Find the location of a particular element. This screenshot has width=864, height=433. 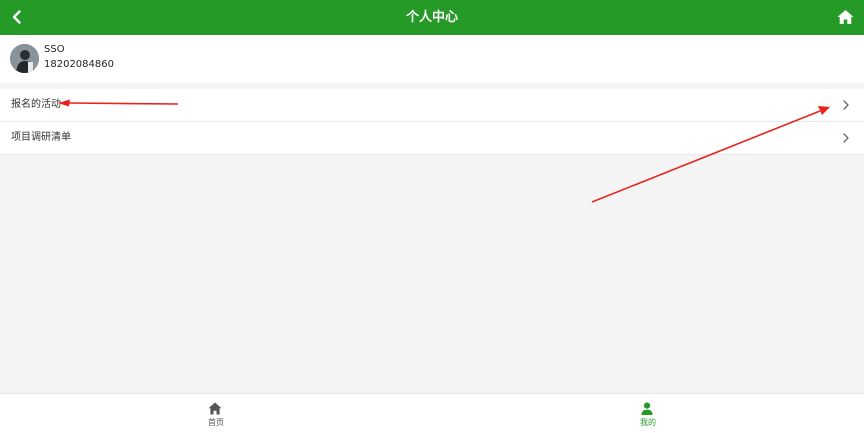

page-title: 个人中心 is located at coordinates (431, 17).